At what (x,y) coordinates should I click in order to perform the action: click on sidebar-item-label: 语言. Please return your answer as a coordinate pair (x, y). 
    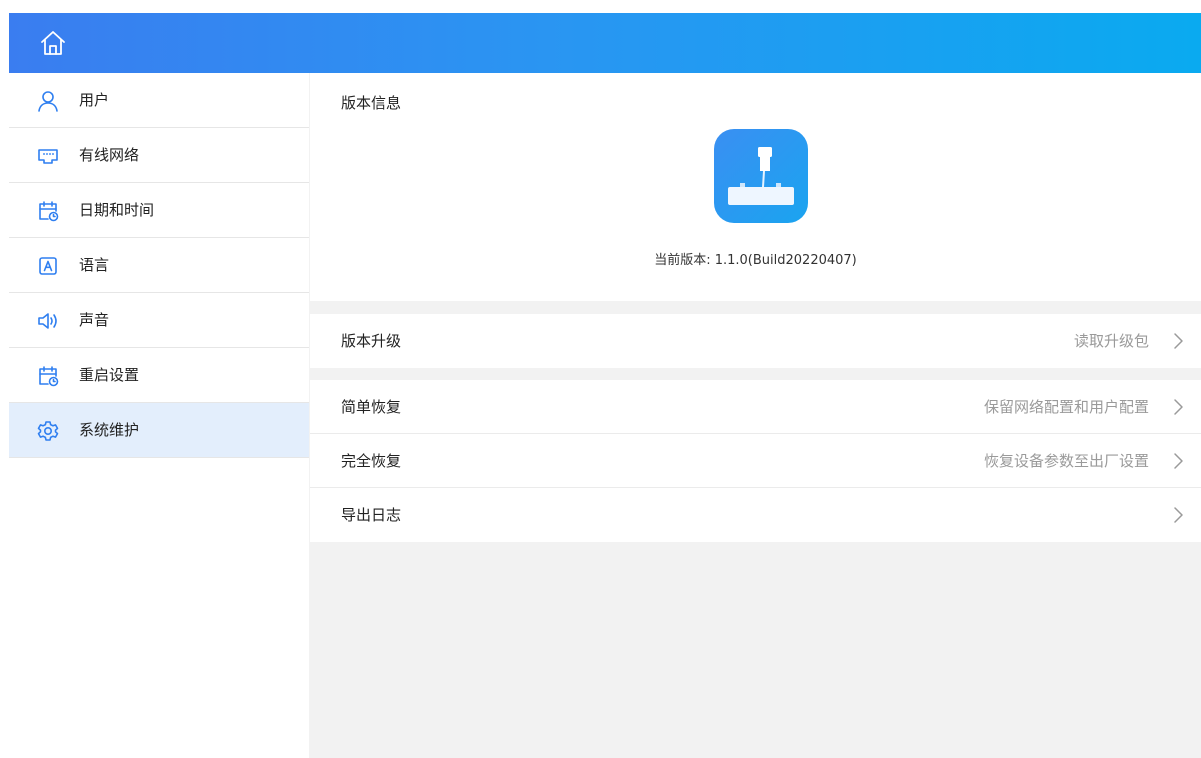
    Looking at the image, I should click on (94, 265).